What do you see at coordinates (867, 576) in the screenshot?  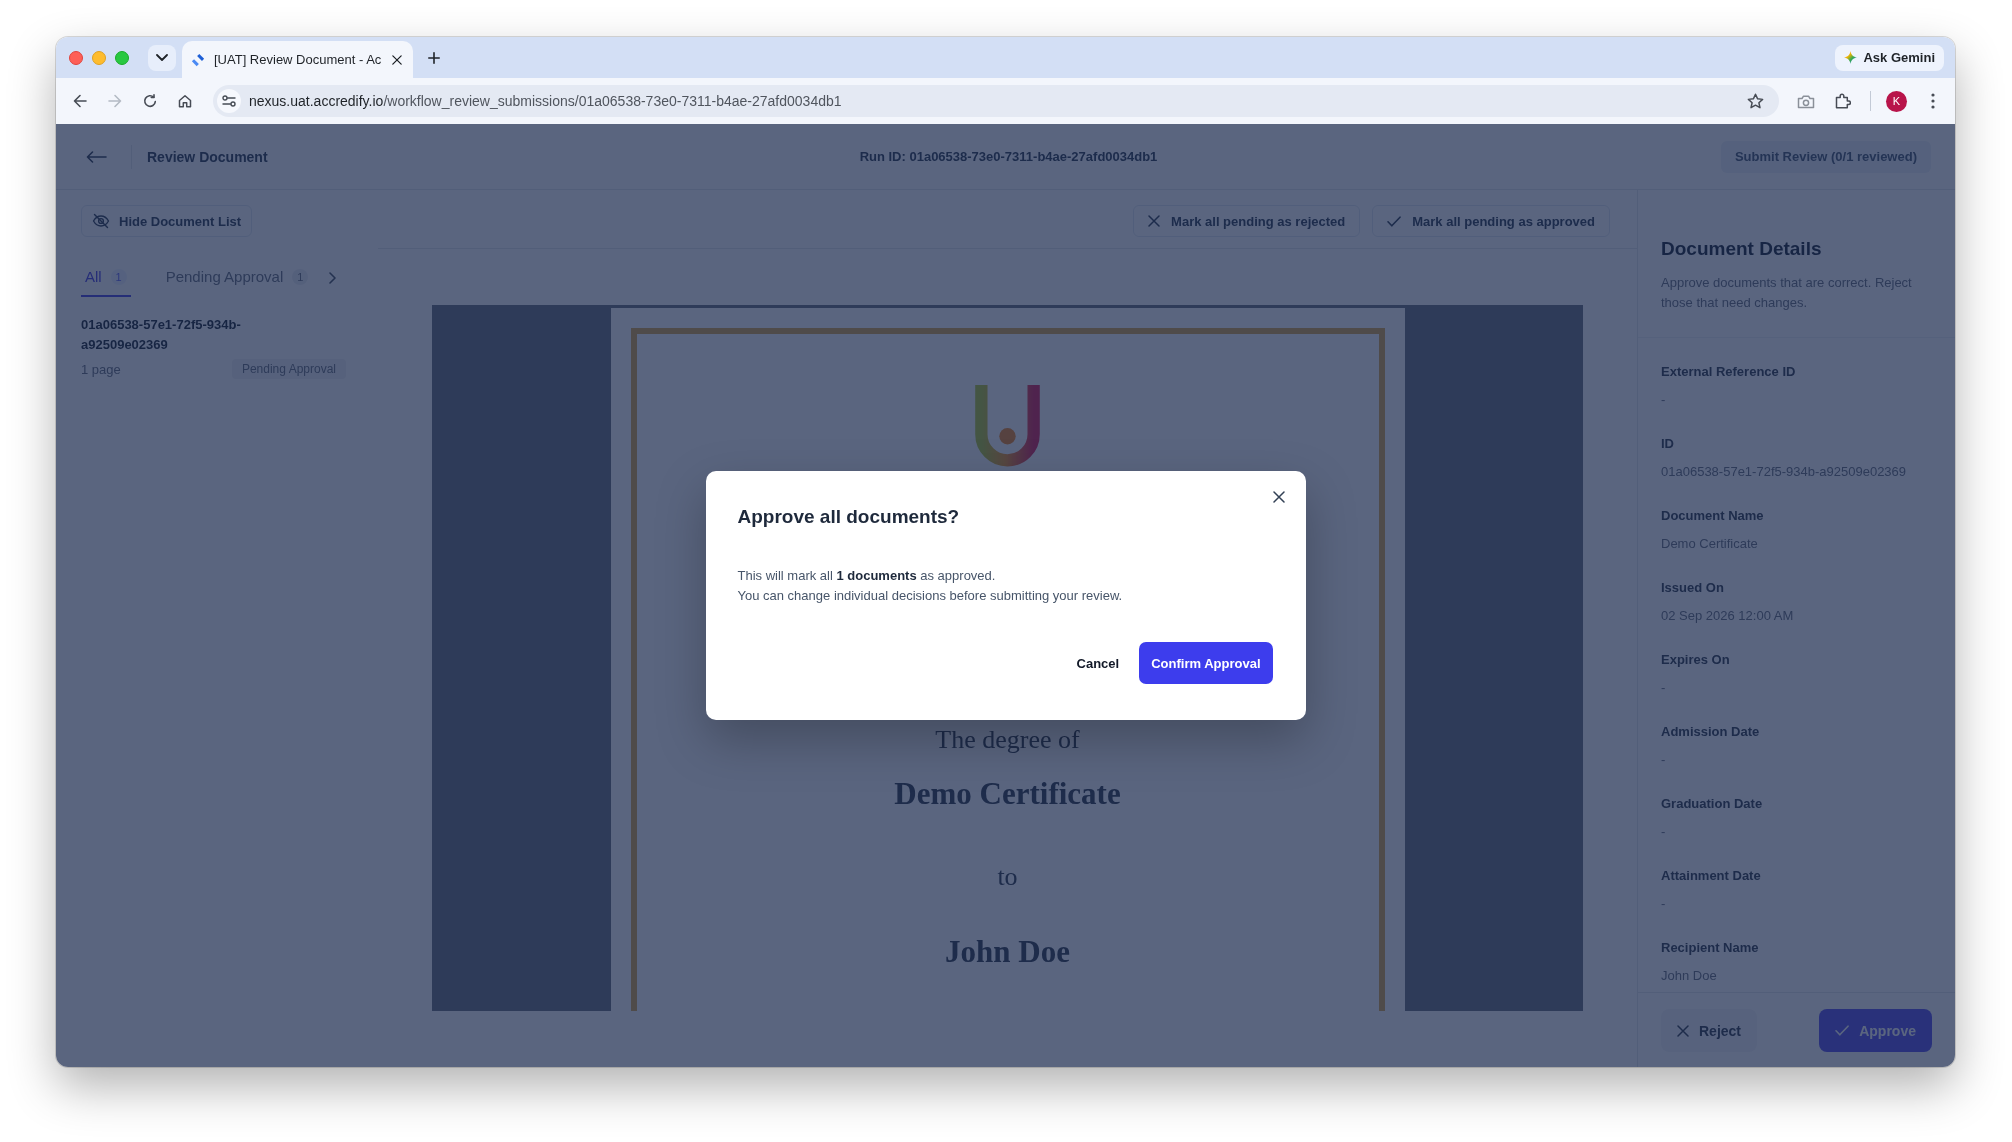 I see `dialog-message: This will mark all 1 documents as approved.` at bounding box center [867, 576].